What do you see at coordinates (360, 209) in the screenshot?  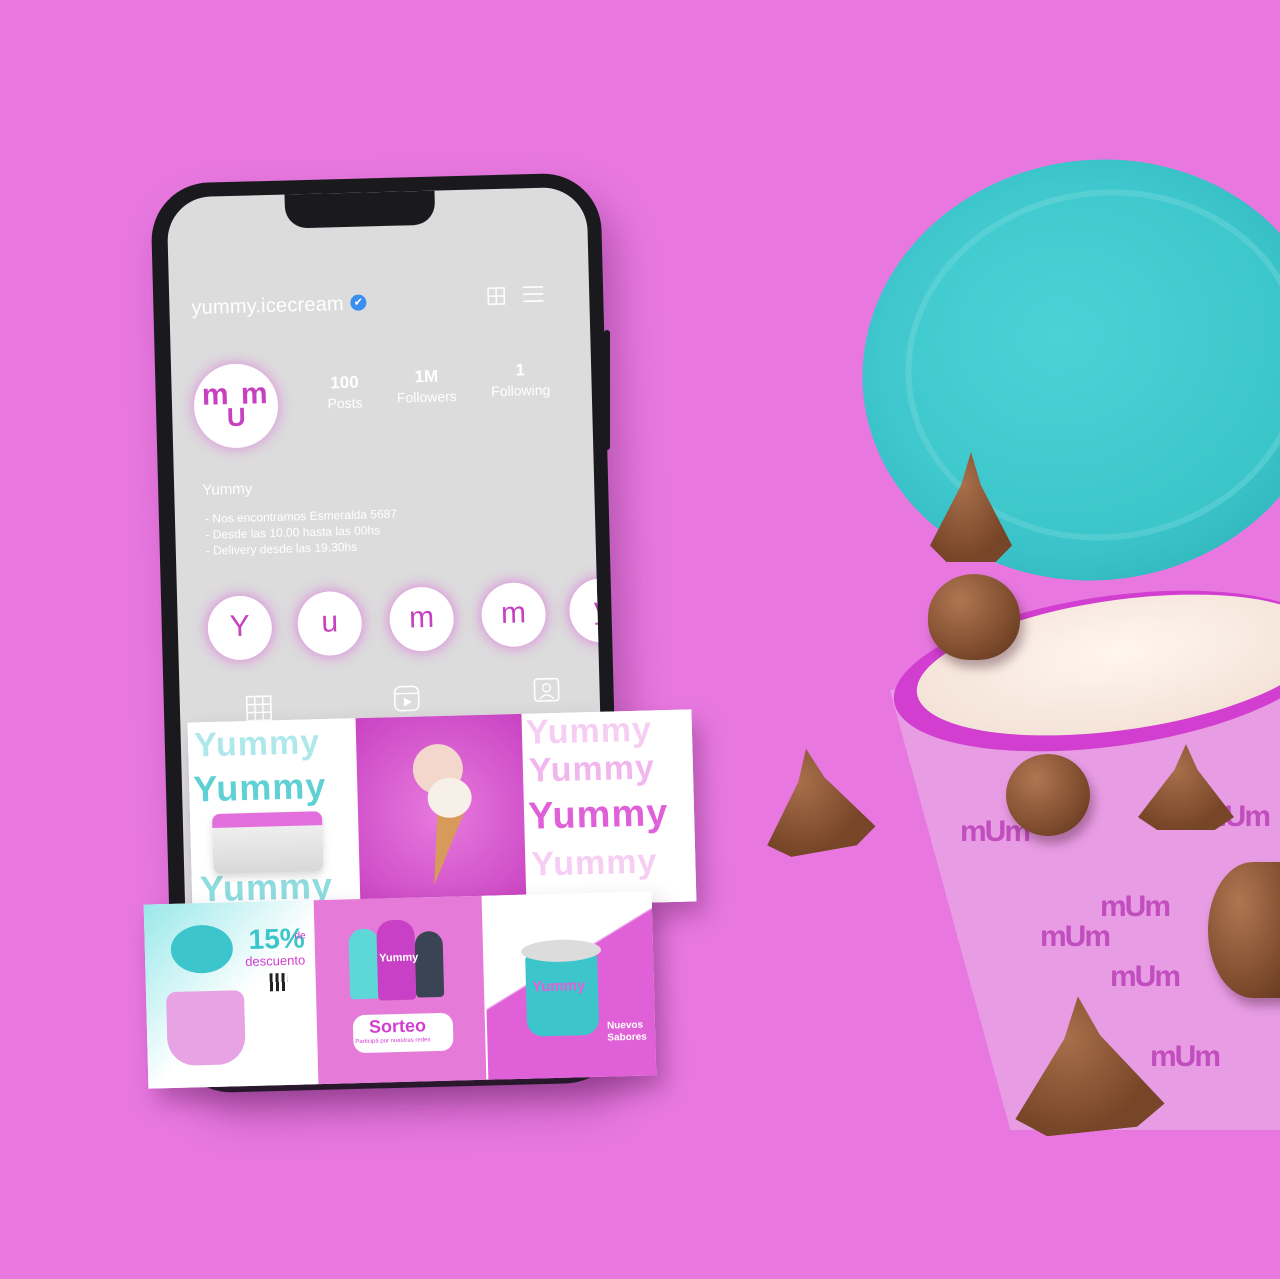 I see `phone-notch` at bounding box center [360, 209].